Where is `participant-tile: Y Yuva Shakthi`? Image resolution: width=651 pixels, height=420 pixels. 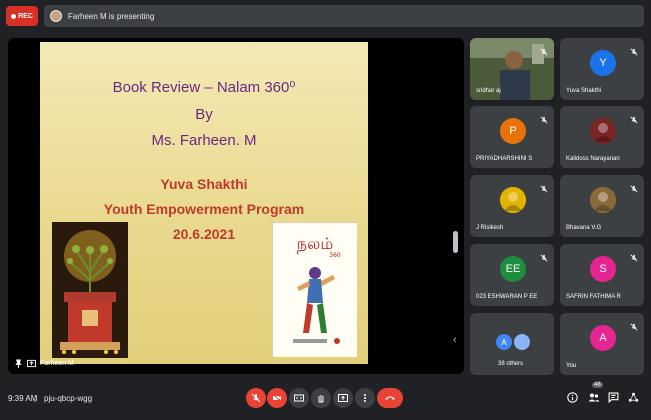 participant-tile: Y Yuva Shakthi is located at coordinates (602, 69).